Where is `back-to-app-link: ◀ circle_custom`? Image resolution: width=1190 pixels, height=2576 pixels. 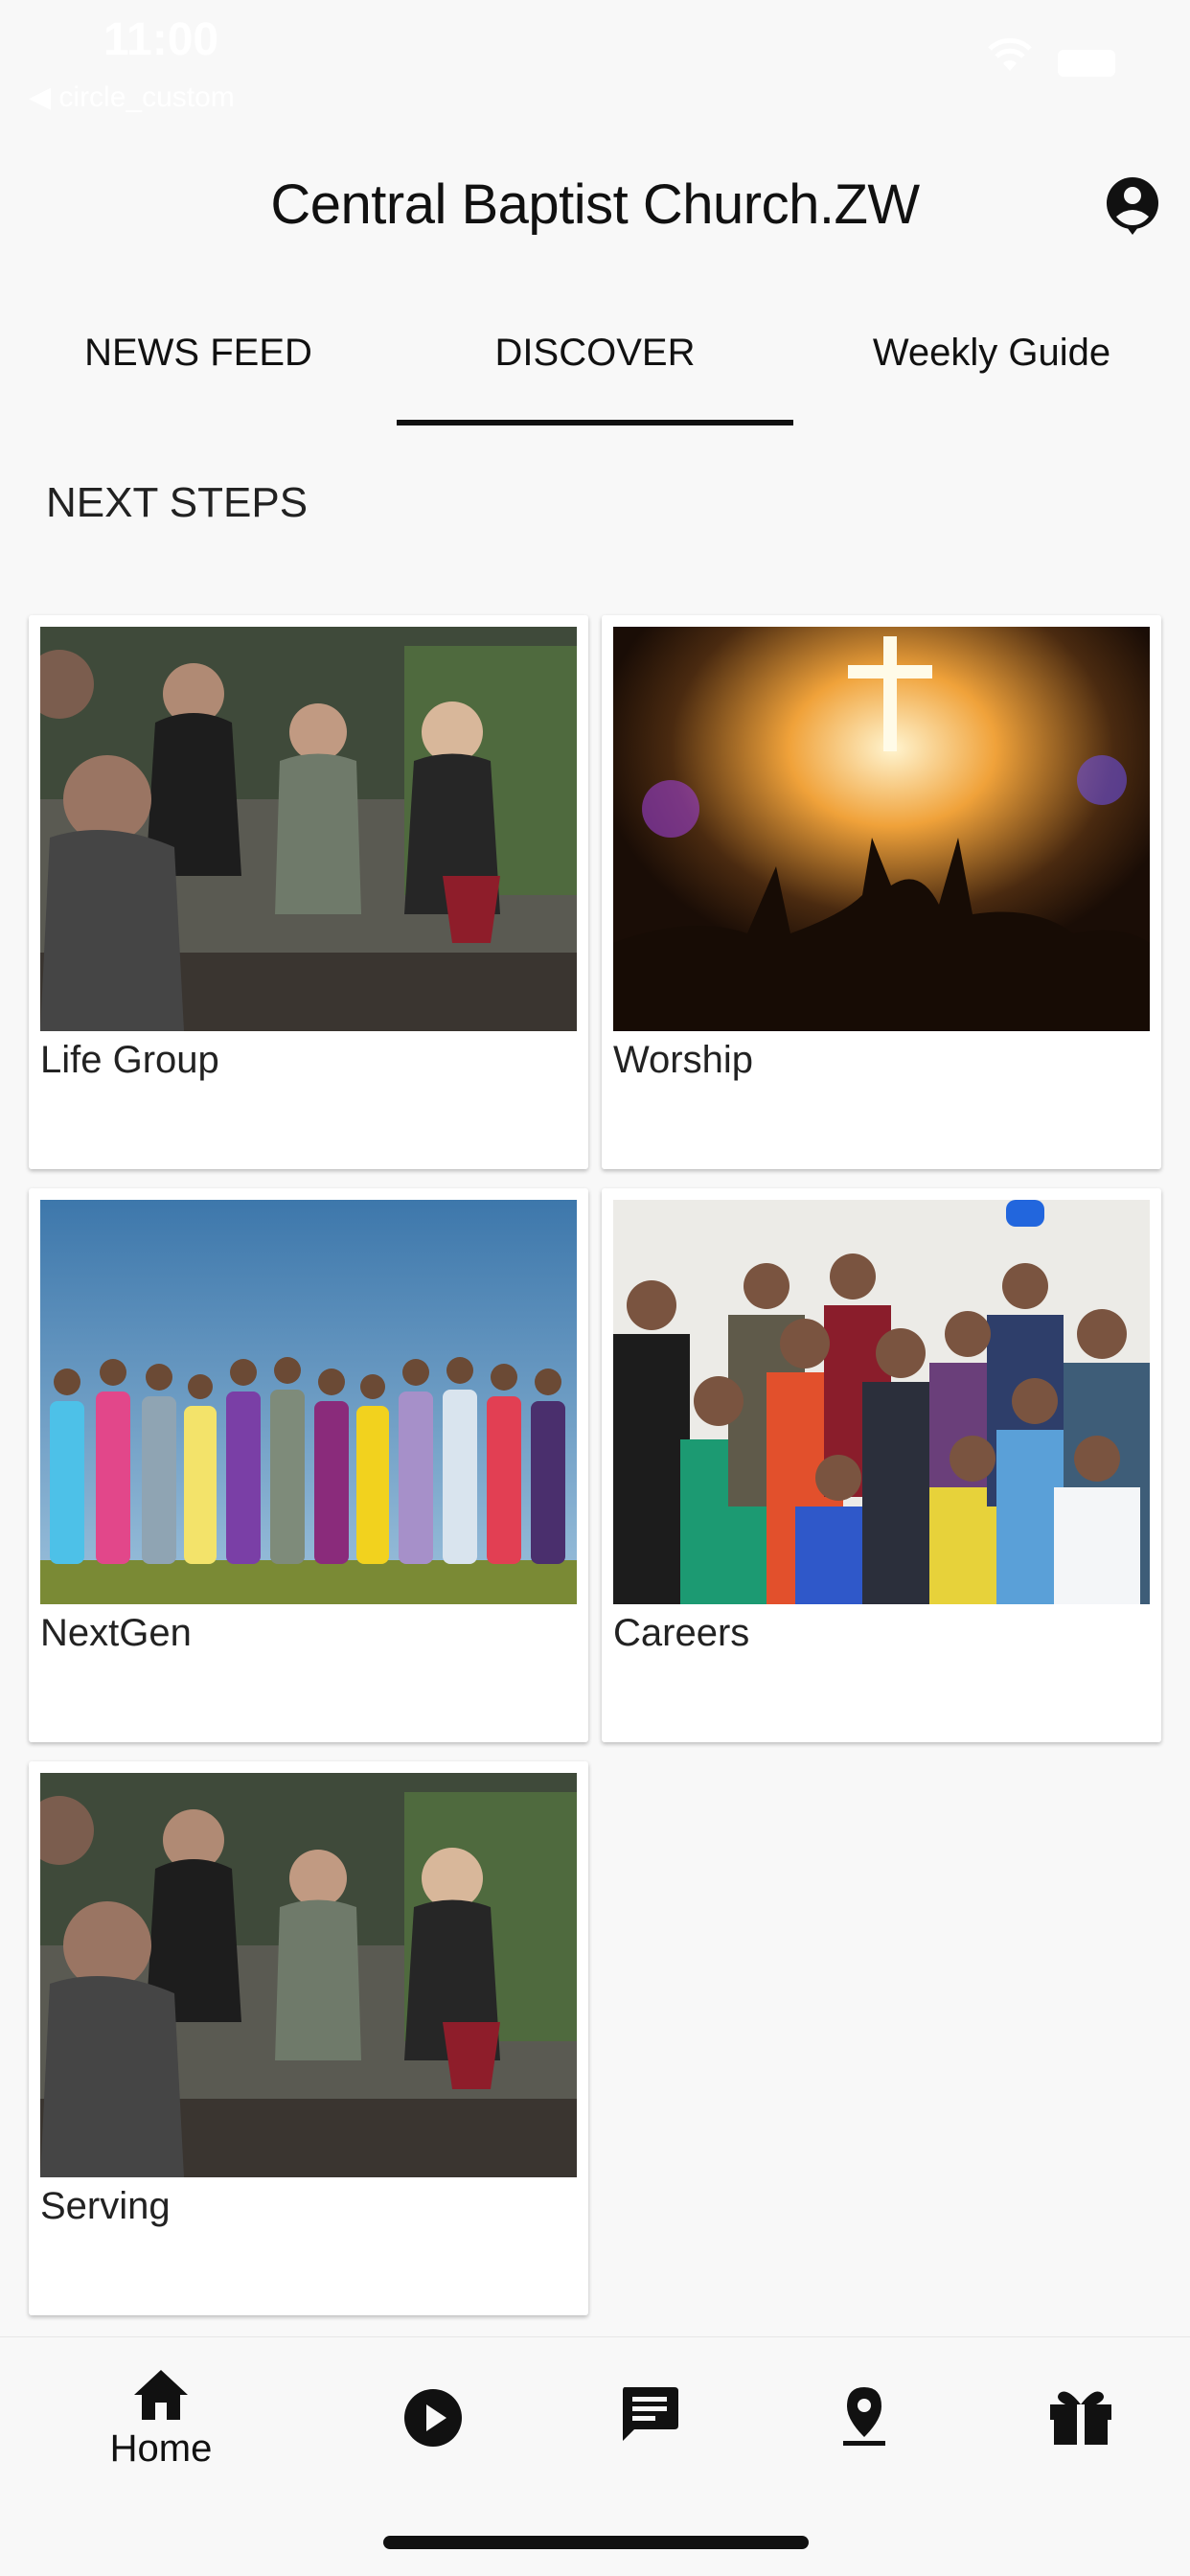 back-to-app-link: ◀ circle_custom is located at coordinates (132, 97).